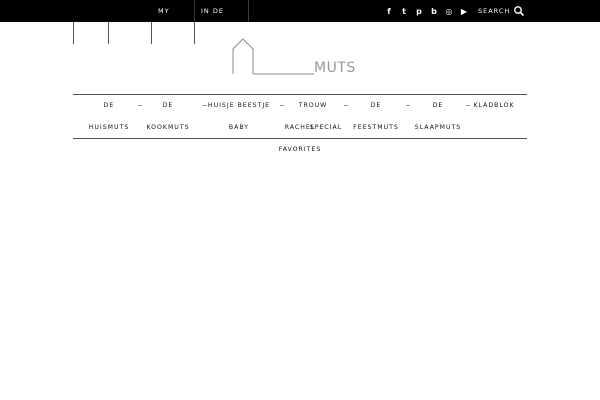 The width and height of the screenshot is (600, 400). What do you see at coordinates (335, 68) in the screenshot?
I see `site-logo-text: MUTS` at bounding box center [335, 68].